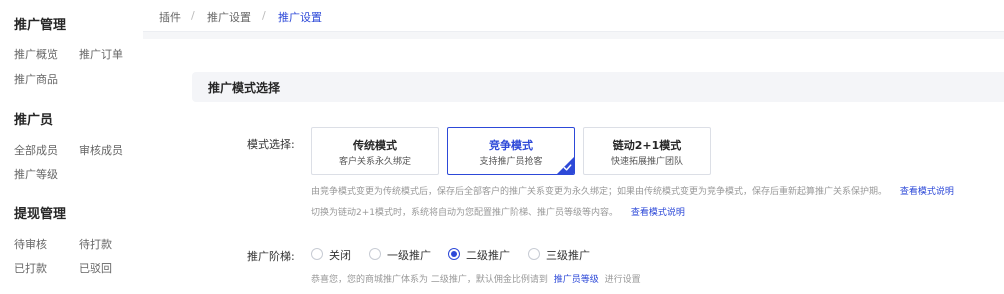 This screenshot has height=294, width=1004. What do you see at coordinates (34, 120) in the screenshot?
I see `sidebar-section-title: 推广员` at bounding box center [34, 120].